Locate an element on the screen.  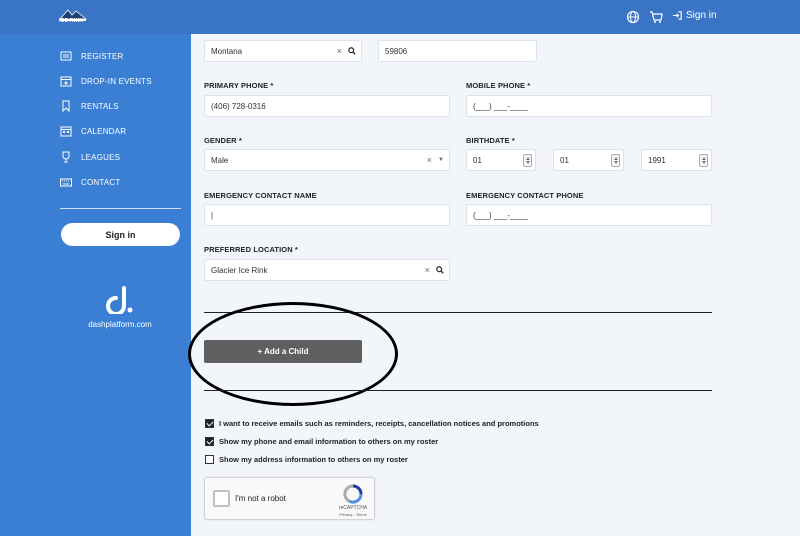
cart-icon is located at coordinates (656, 17).